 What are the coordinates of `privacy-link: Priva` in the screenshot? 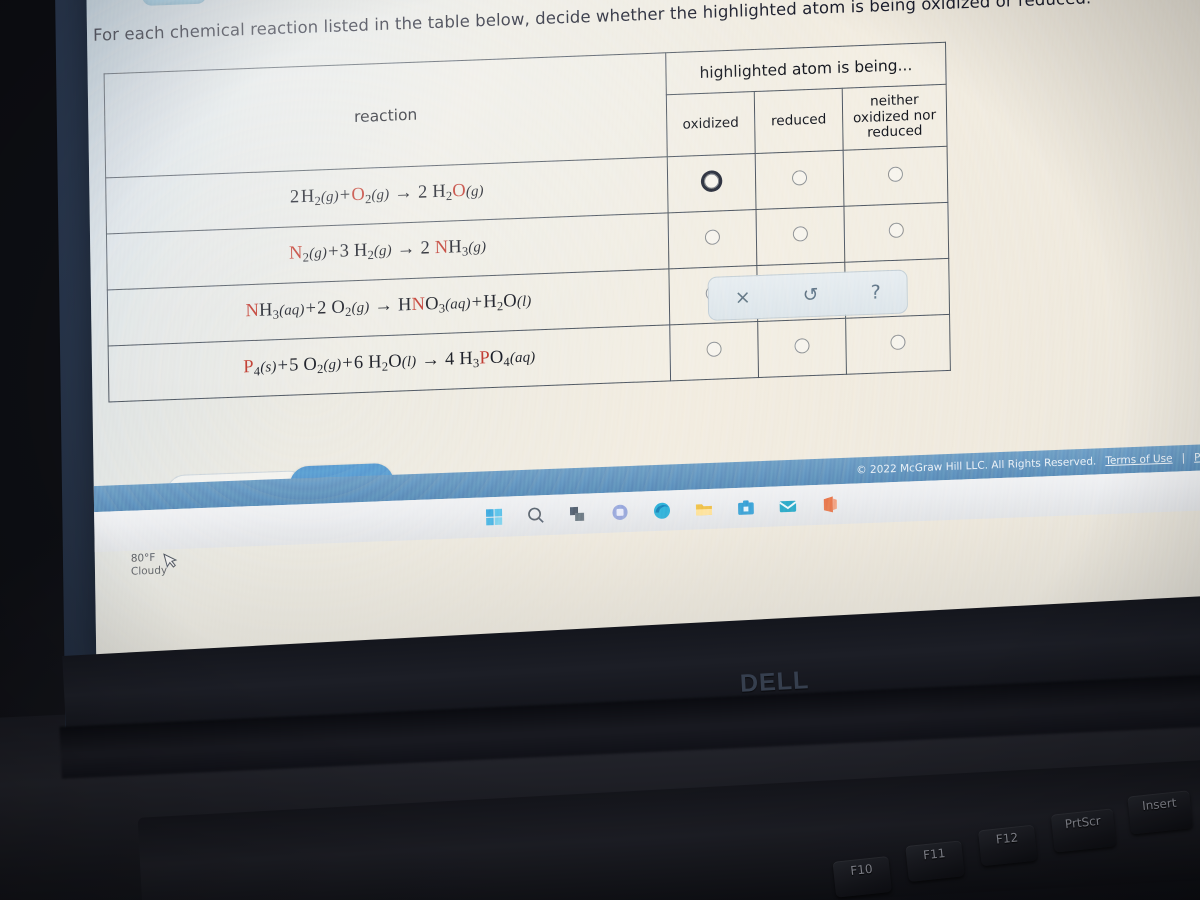 It's located at (1197, 457).